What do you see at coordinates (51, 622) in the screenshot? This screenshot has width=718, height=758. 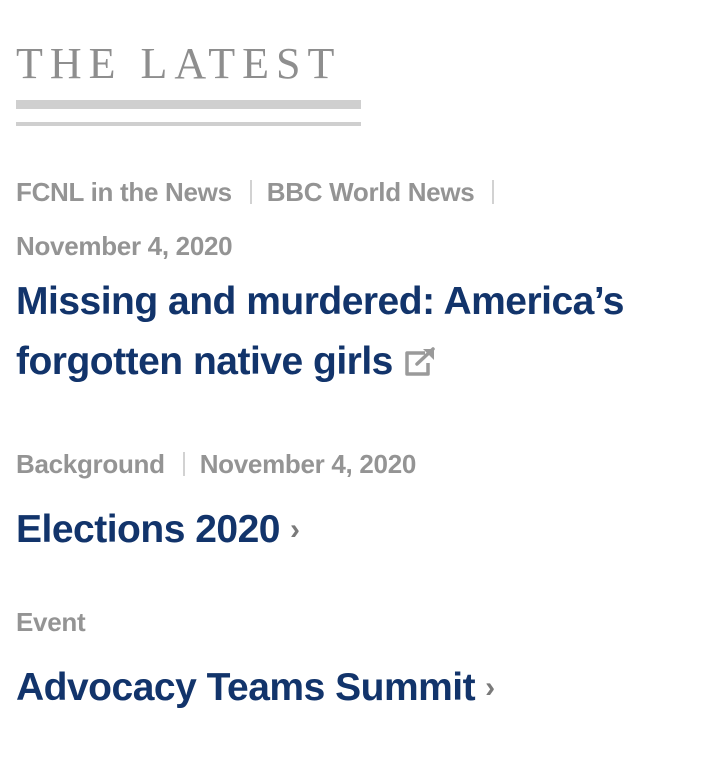 I see `item-category: Event` at bounding box center [51, 622].